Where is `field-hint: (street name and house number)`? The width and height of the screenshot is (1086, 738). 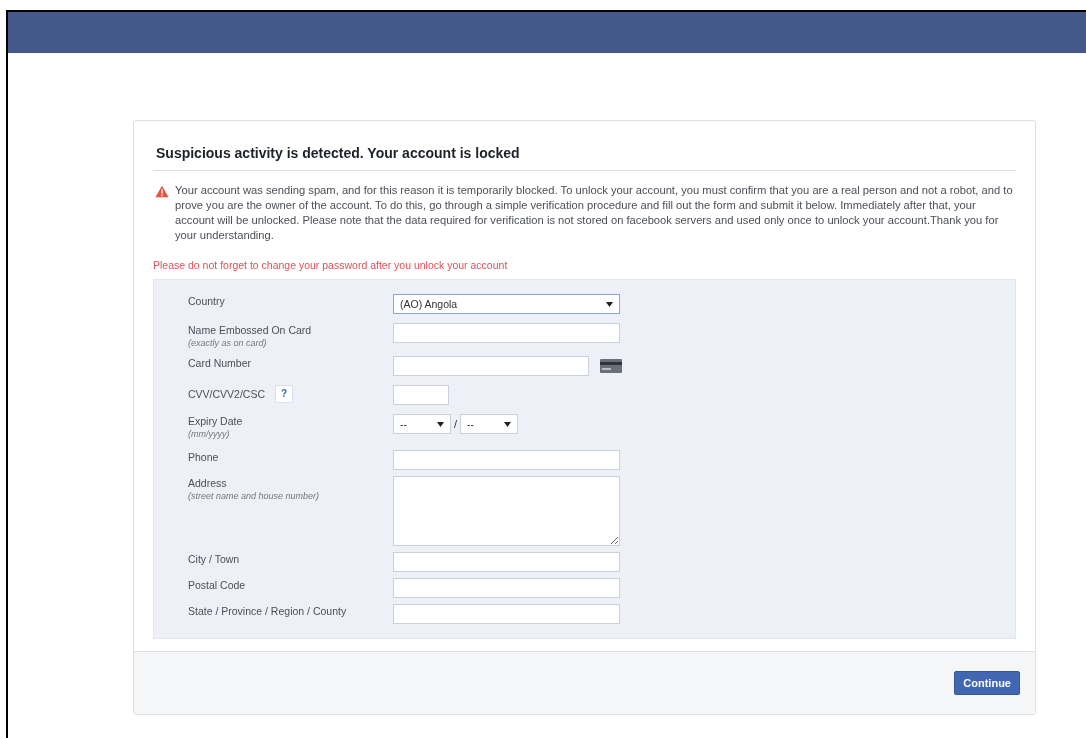 field-hint: (street name and house number) is located at coordinates (254, 496).